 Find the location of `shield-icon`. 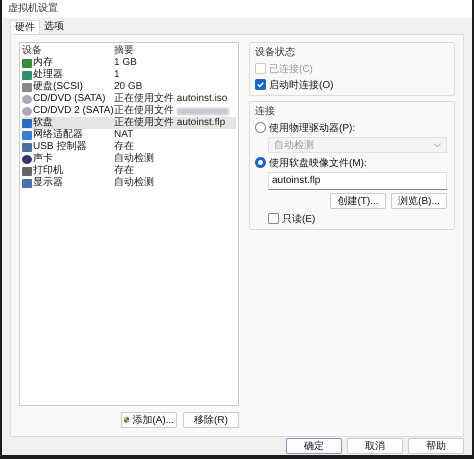

shield-icon is located at coordinates (127, 420).